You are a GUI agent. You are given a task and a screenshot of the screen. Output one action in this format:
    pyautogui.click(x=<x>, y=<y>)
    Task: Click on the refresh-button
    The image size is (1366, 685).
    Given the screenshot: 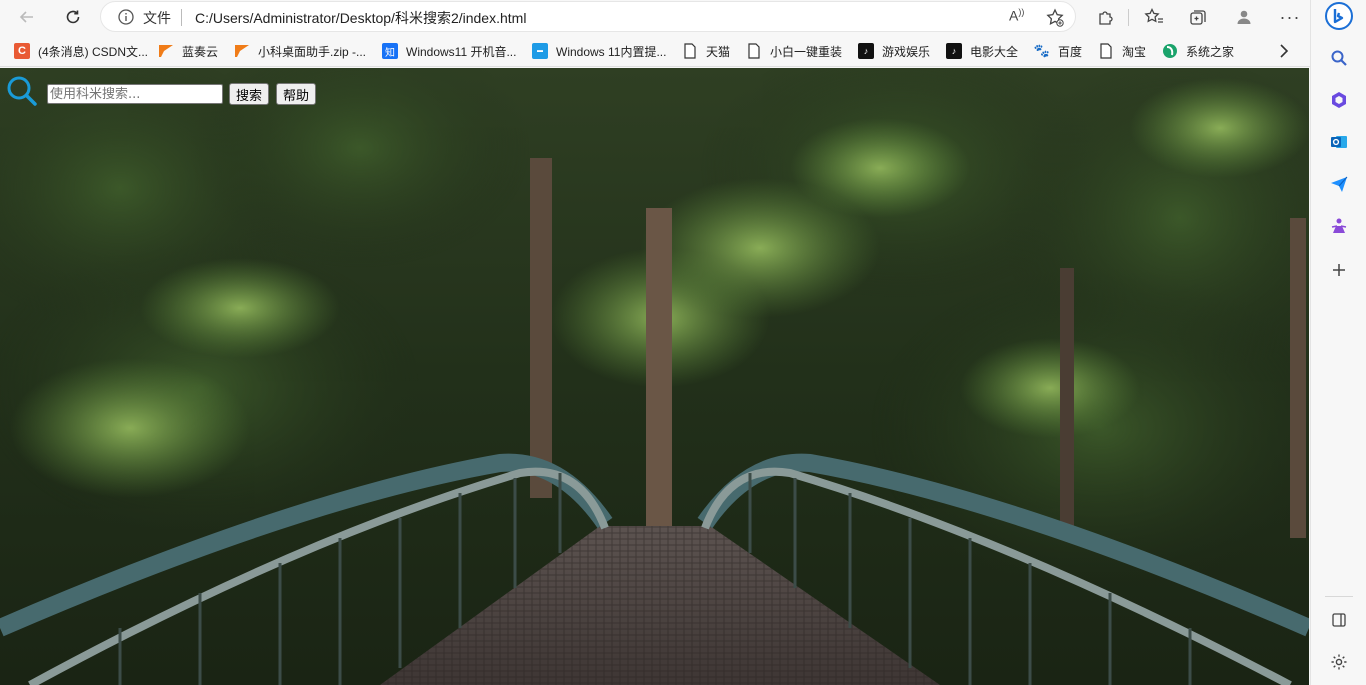 What is the action you would take?
    pyautogui.click(x=73, y=17)
    